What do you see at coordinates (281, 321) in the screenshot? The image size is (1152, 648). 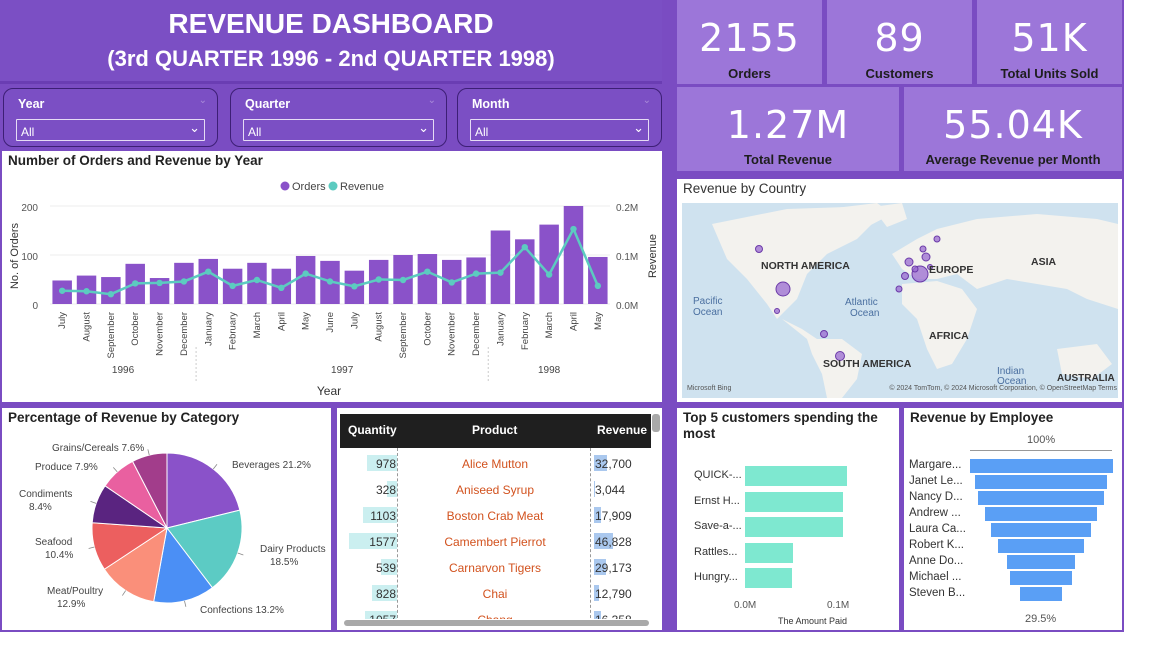 I see `x-tick-label: April` at bounding box center [281, 321].